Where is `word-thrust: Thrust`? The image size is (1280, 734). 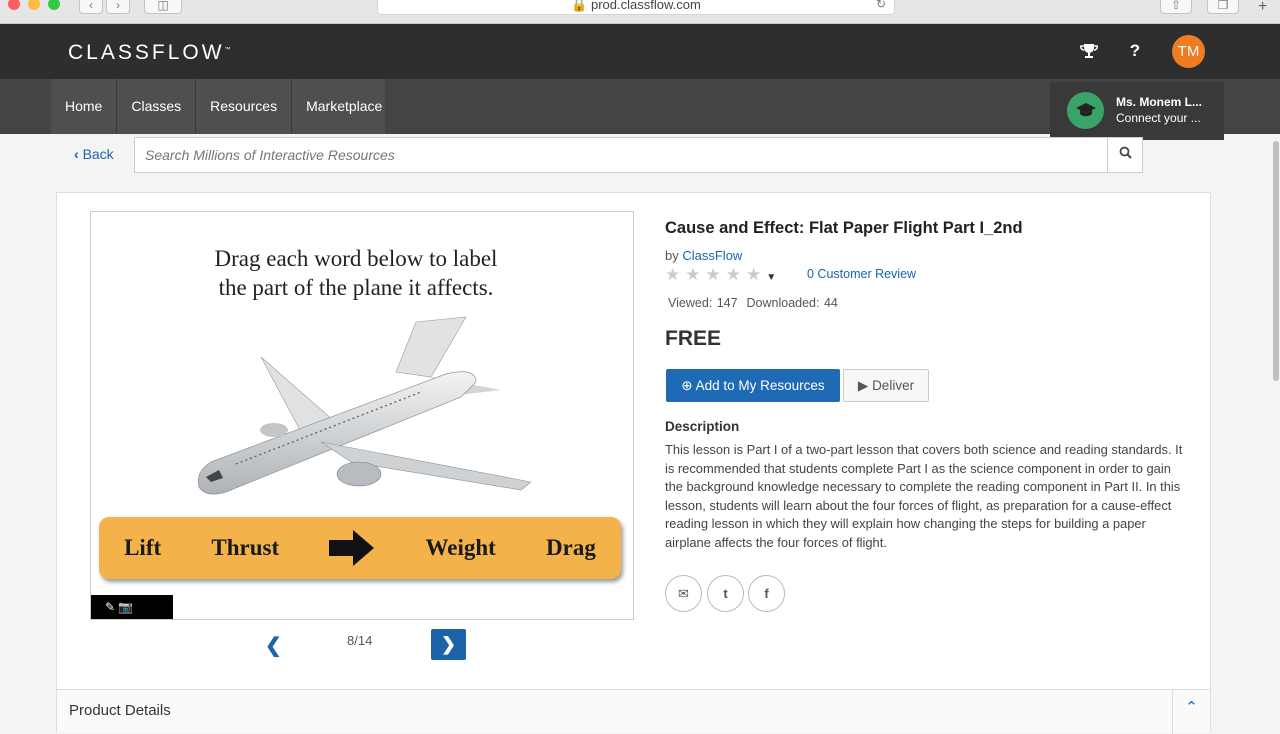 word-thrust: Thrust is located at coordinates (245, 548).